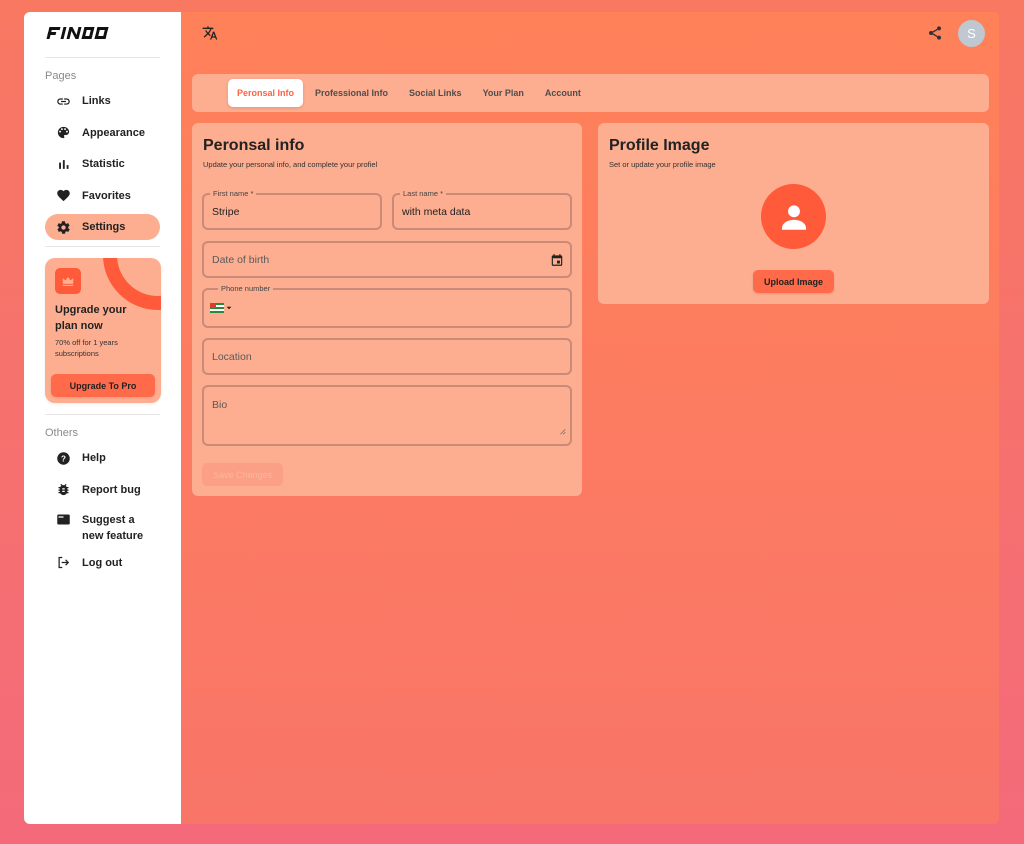 This screenshot has height=844, width=1024. I want to click on pages-section-title: Pages, so click(61, 76).